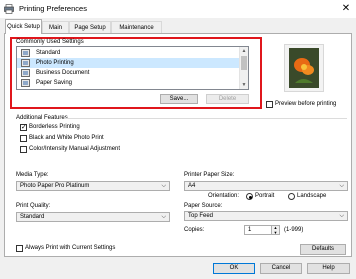 The height and width of the screenshot is (279, 356). I want to click on orientation-label: Orientation:, so click(224, 196).